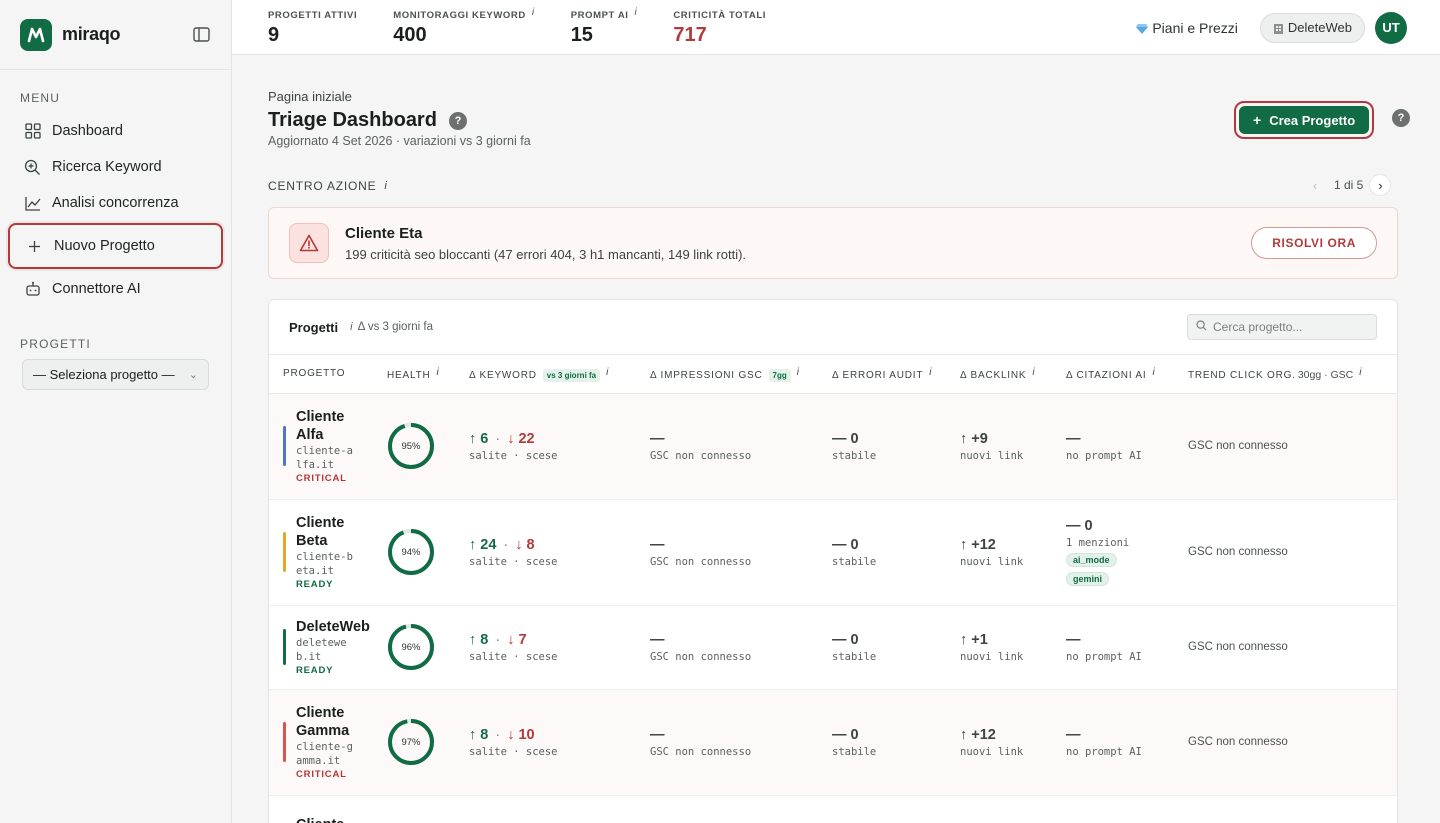 The width and height of the screenshot is (1440, 823). I want to click on create-project-button: + Crea Progetto, so click(1304, 120).